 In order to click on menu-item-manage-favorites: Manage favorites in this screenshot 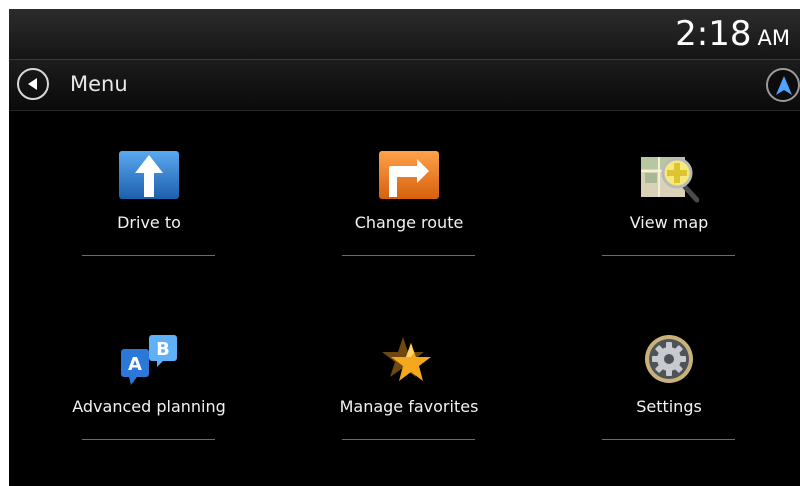, I will do `click(409, 400)`.